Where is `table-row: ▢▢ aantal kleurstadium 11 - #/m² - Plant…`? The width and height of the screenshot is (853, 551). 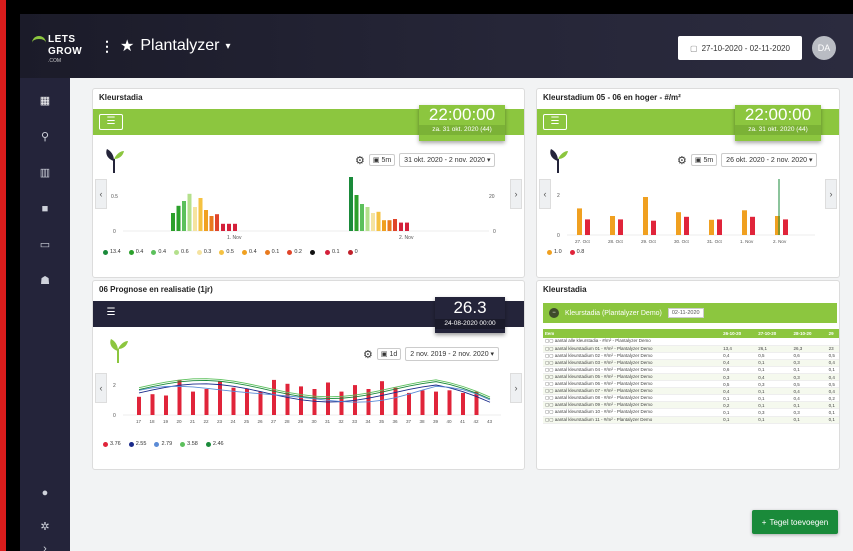
table-row: ▢▢ aantal kleurstadium 11 - #/m² - Plant… is located at coordinates (691, 420).